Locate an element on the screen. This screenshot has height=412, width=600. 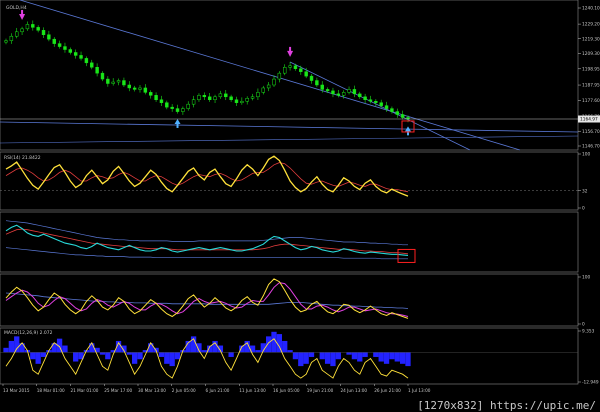
watermark: [1270x832] https://upic.me/ is located at coordinates (506, 405).